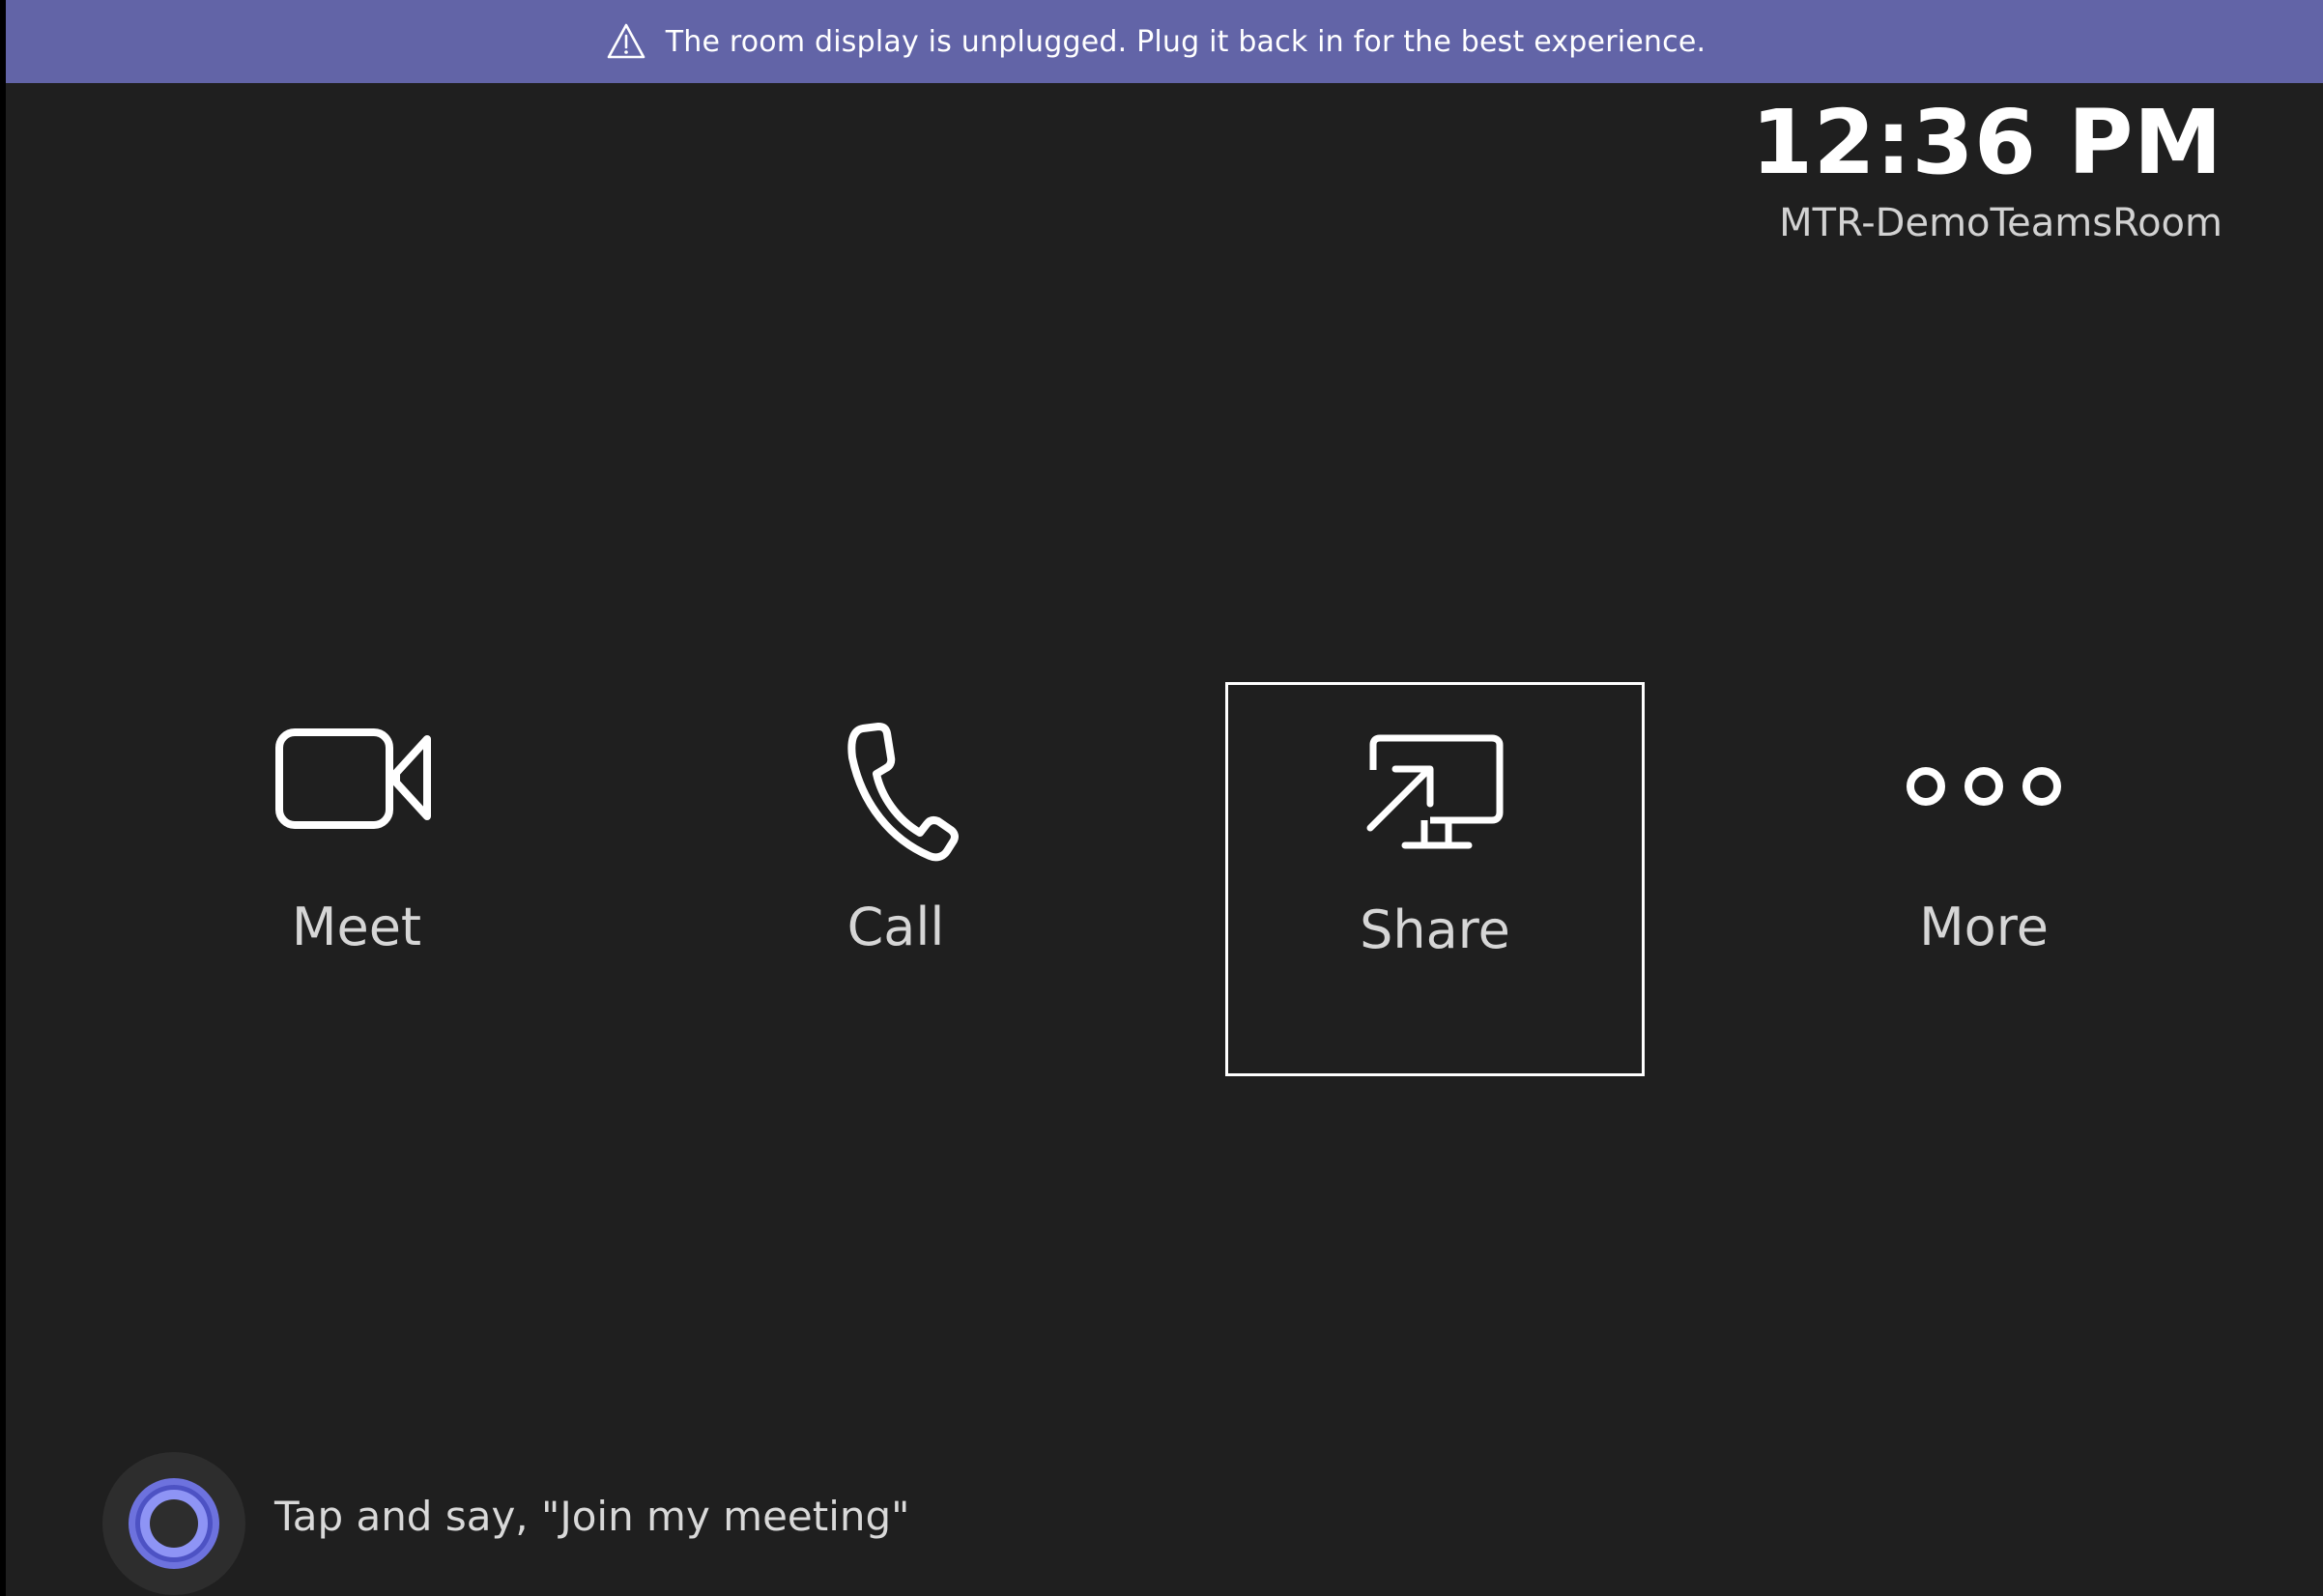 The height and width of the screenshot is (1596, 2323). What do you see at coordinates (1435, 879) in the screenshot?
I see `share-button: Share` at bounding box center [1435, 879].